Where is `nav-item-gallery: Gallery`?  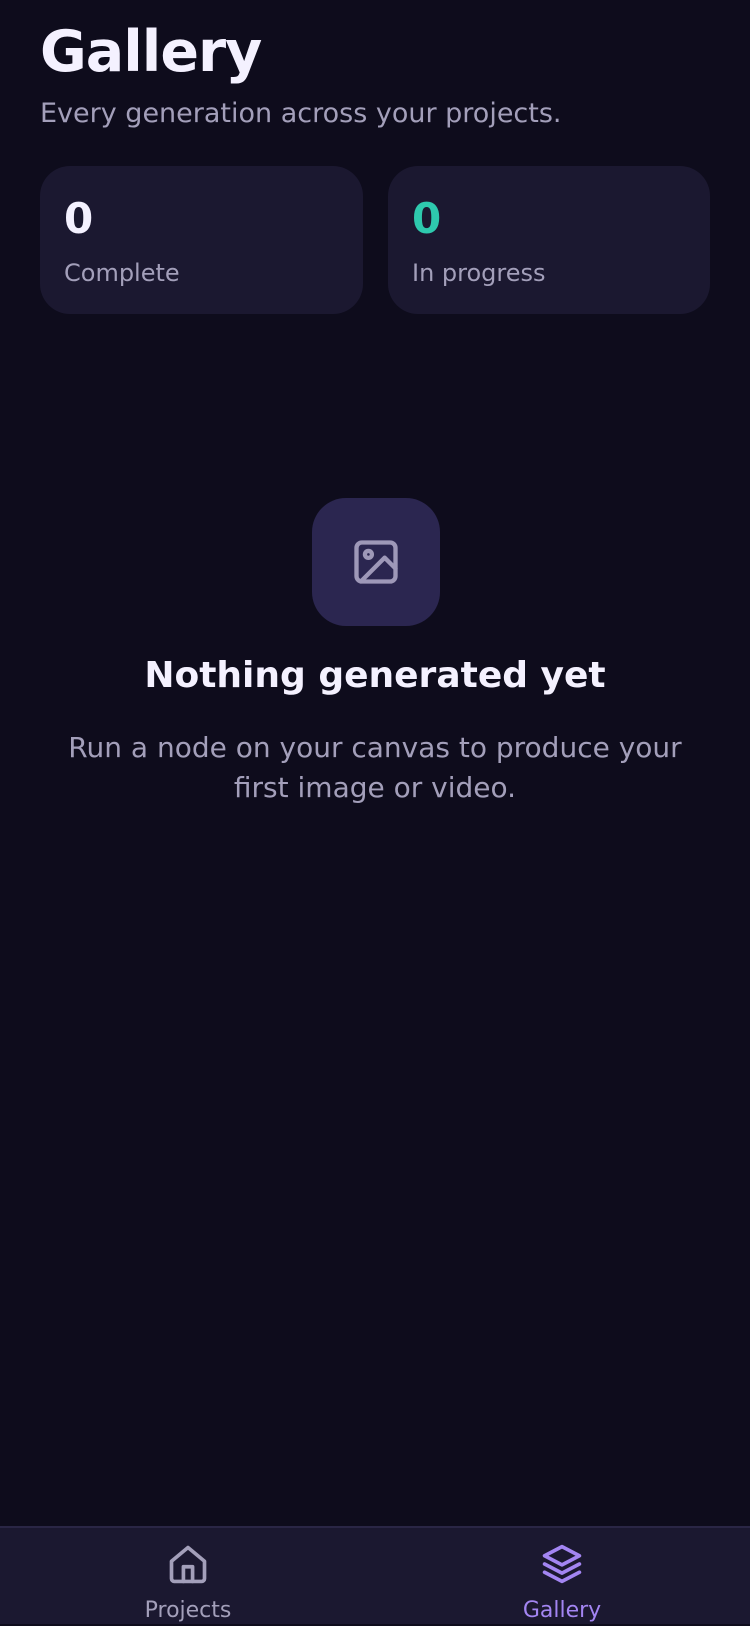 nav-item-gallery: Gallery is located at coordinates (562, 1577).